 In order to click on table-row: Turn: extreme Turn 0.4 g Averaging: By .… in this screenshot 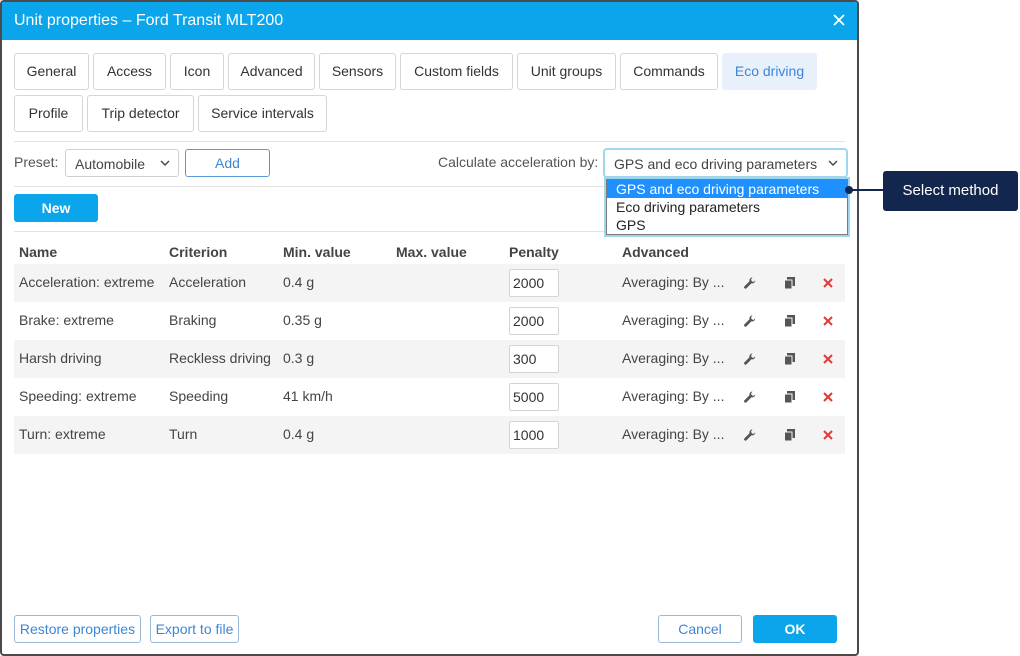, I will do `click(429, 435)`.